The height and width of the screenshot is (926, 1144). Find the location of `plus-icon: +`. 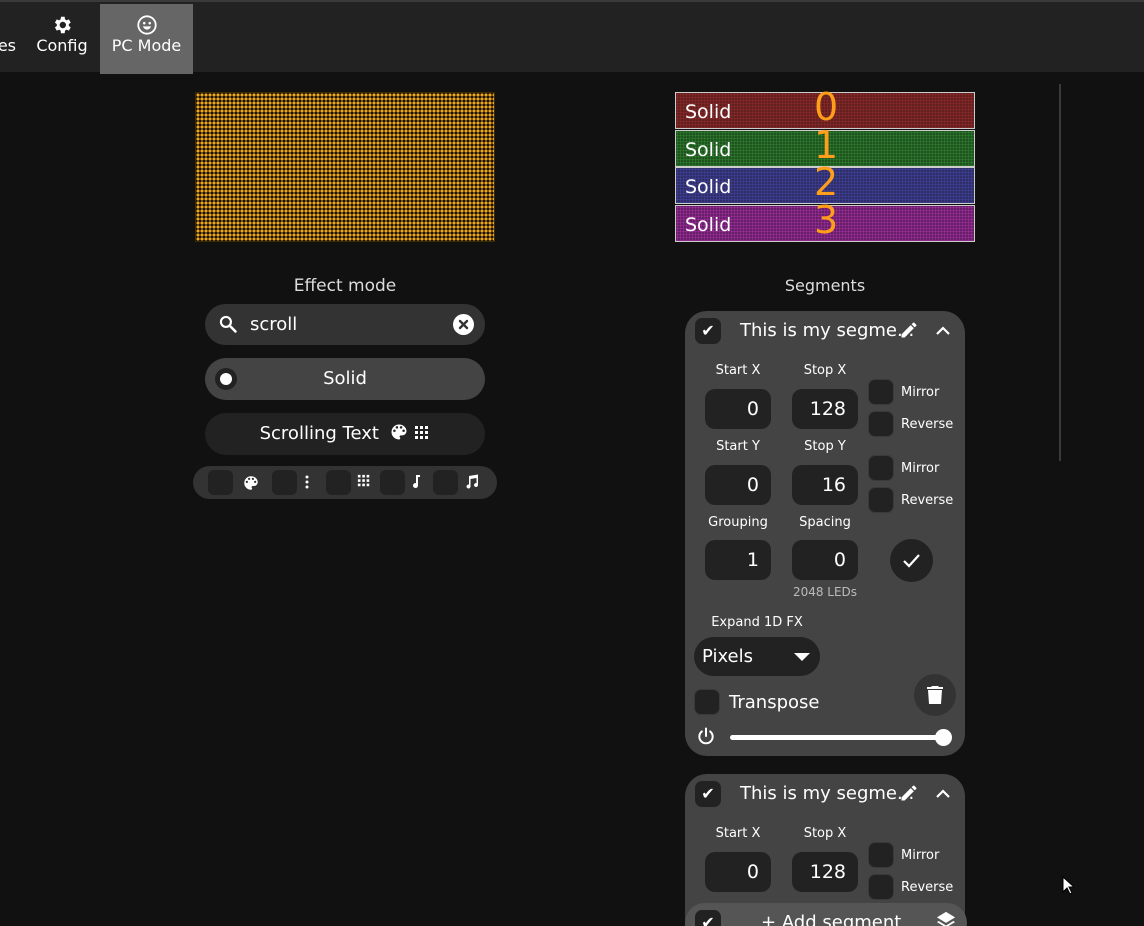

plus-icon: + is located at coordinates (771, 919).